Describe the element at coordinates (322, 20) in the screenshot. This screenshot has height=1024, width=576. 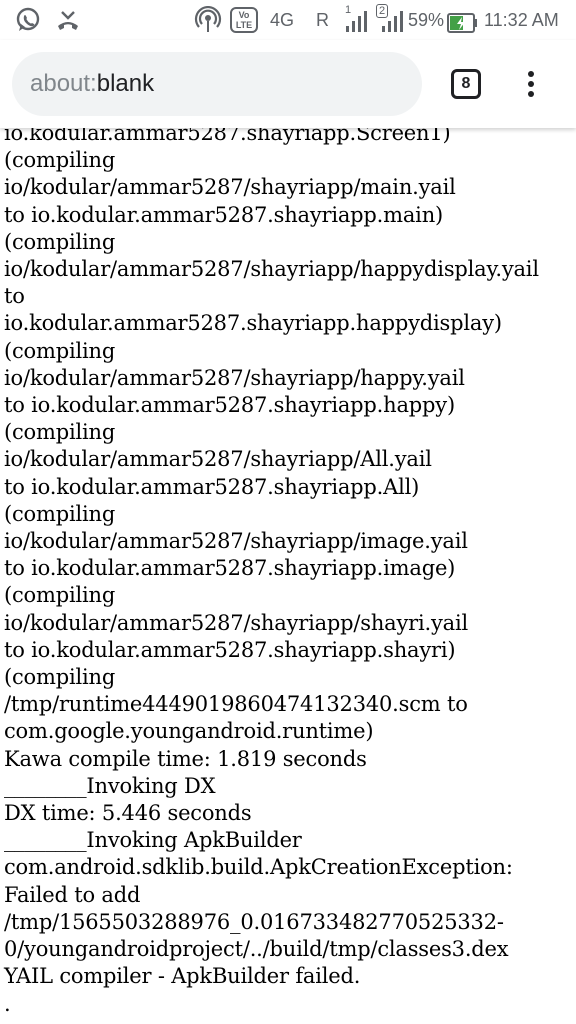
I see `roaming-indicator: R` at that location.